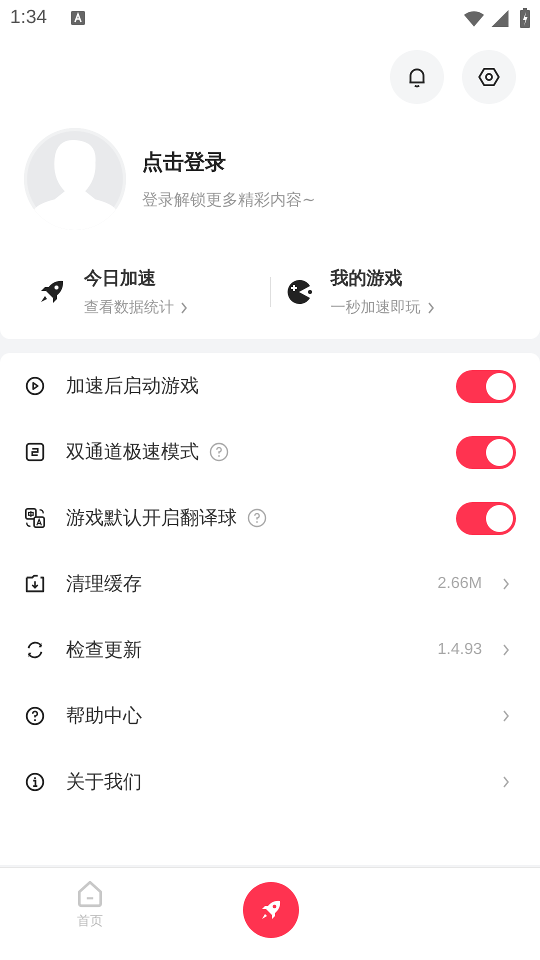 The width and height of the screenshot is (540, 960). I want to click on keyboard-notification-icon, so click(77, 18).